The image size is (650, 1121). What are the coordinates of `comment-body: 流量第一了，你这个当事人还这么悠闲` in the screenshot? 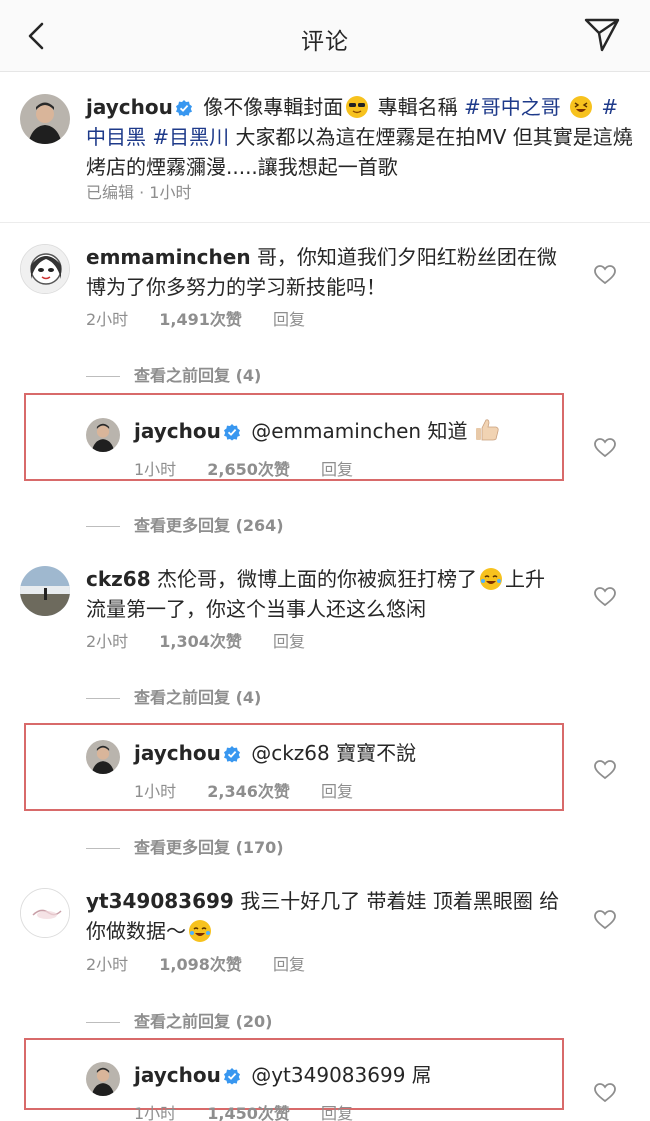 It's located at (256, 609).